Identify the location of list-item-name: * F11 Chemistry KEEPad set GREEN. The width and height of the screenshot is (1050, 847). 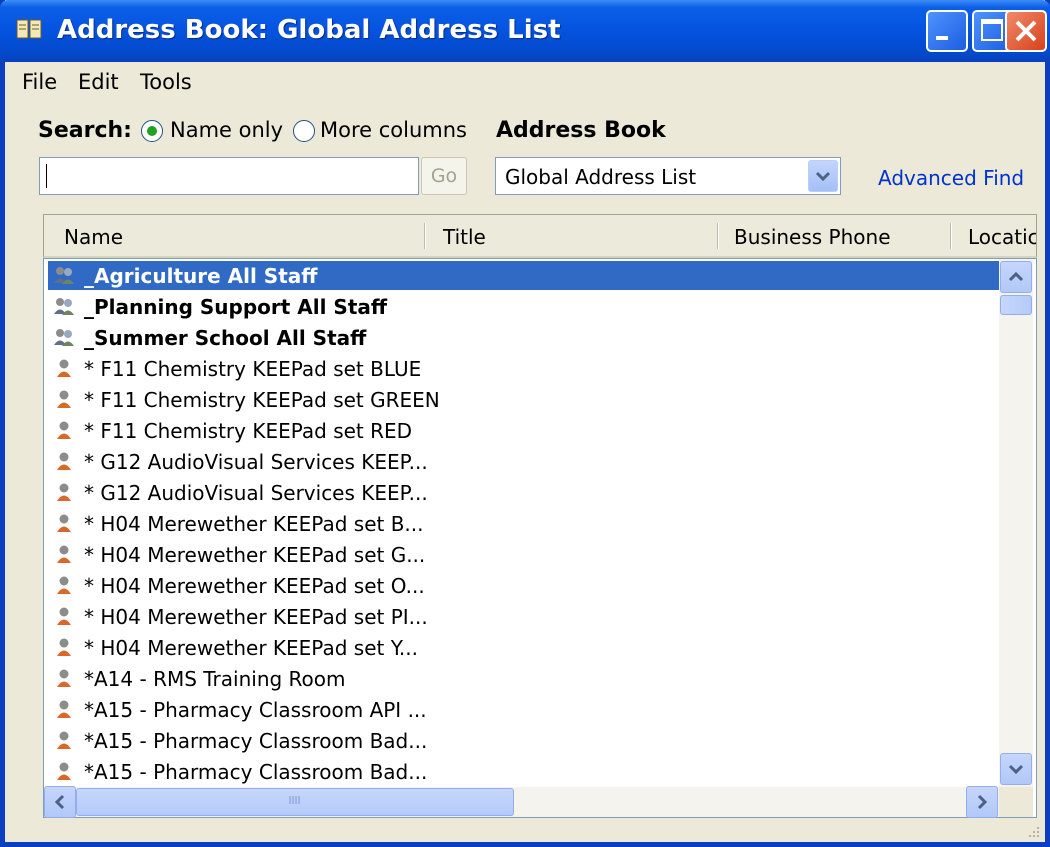
(262, 400).